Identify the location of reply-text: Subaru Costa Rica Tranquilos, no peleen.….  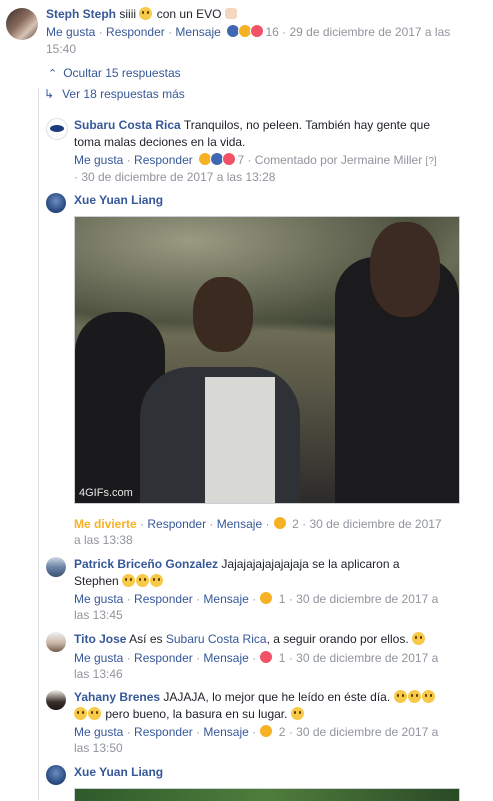
(252, 125).